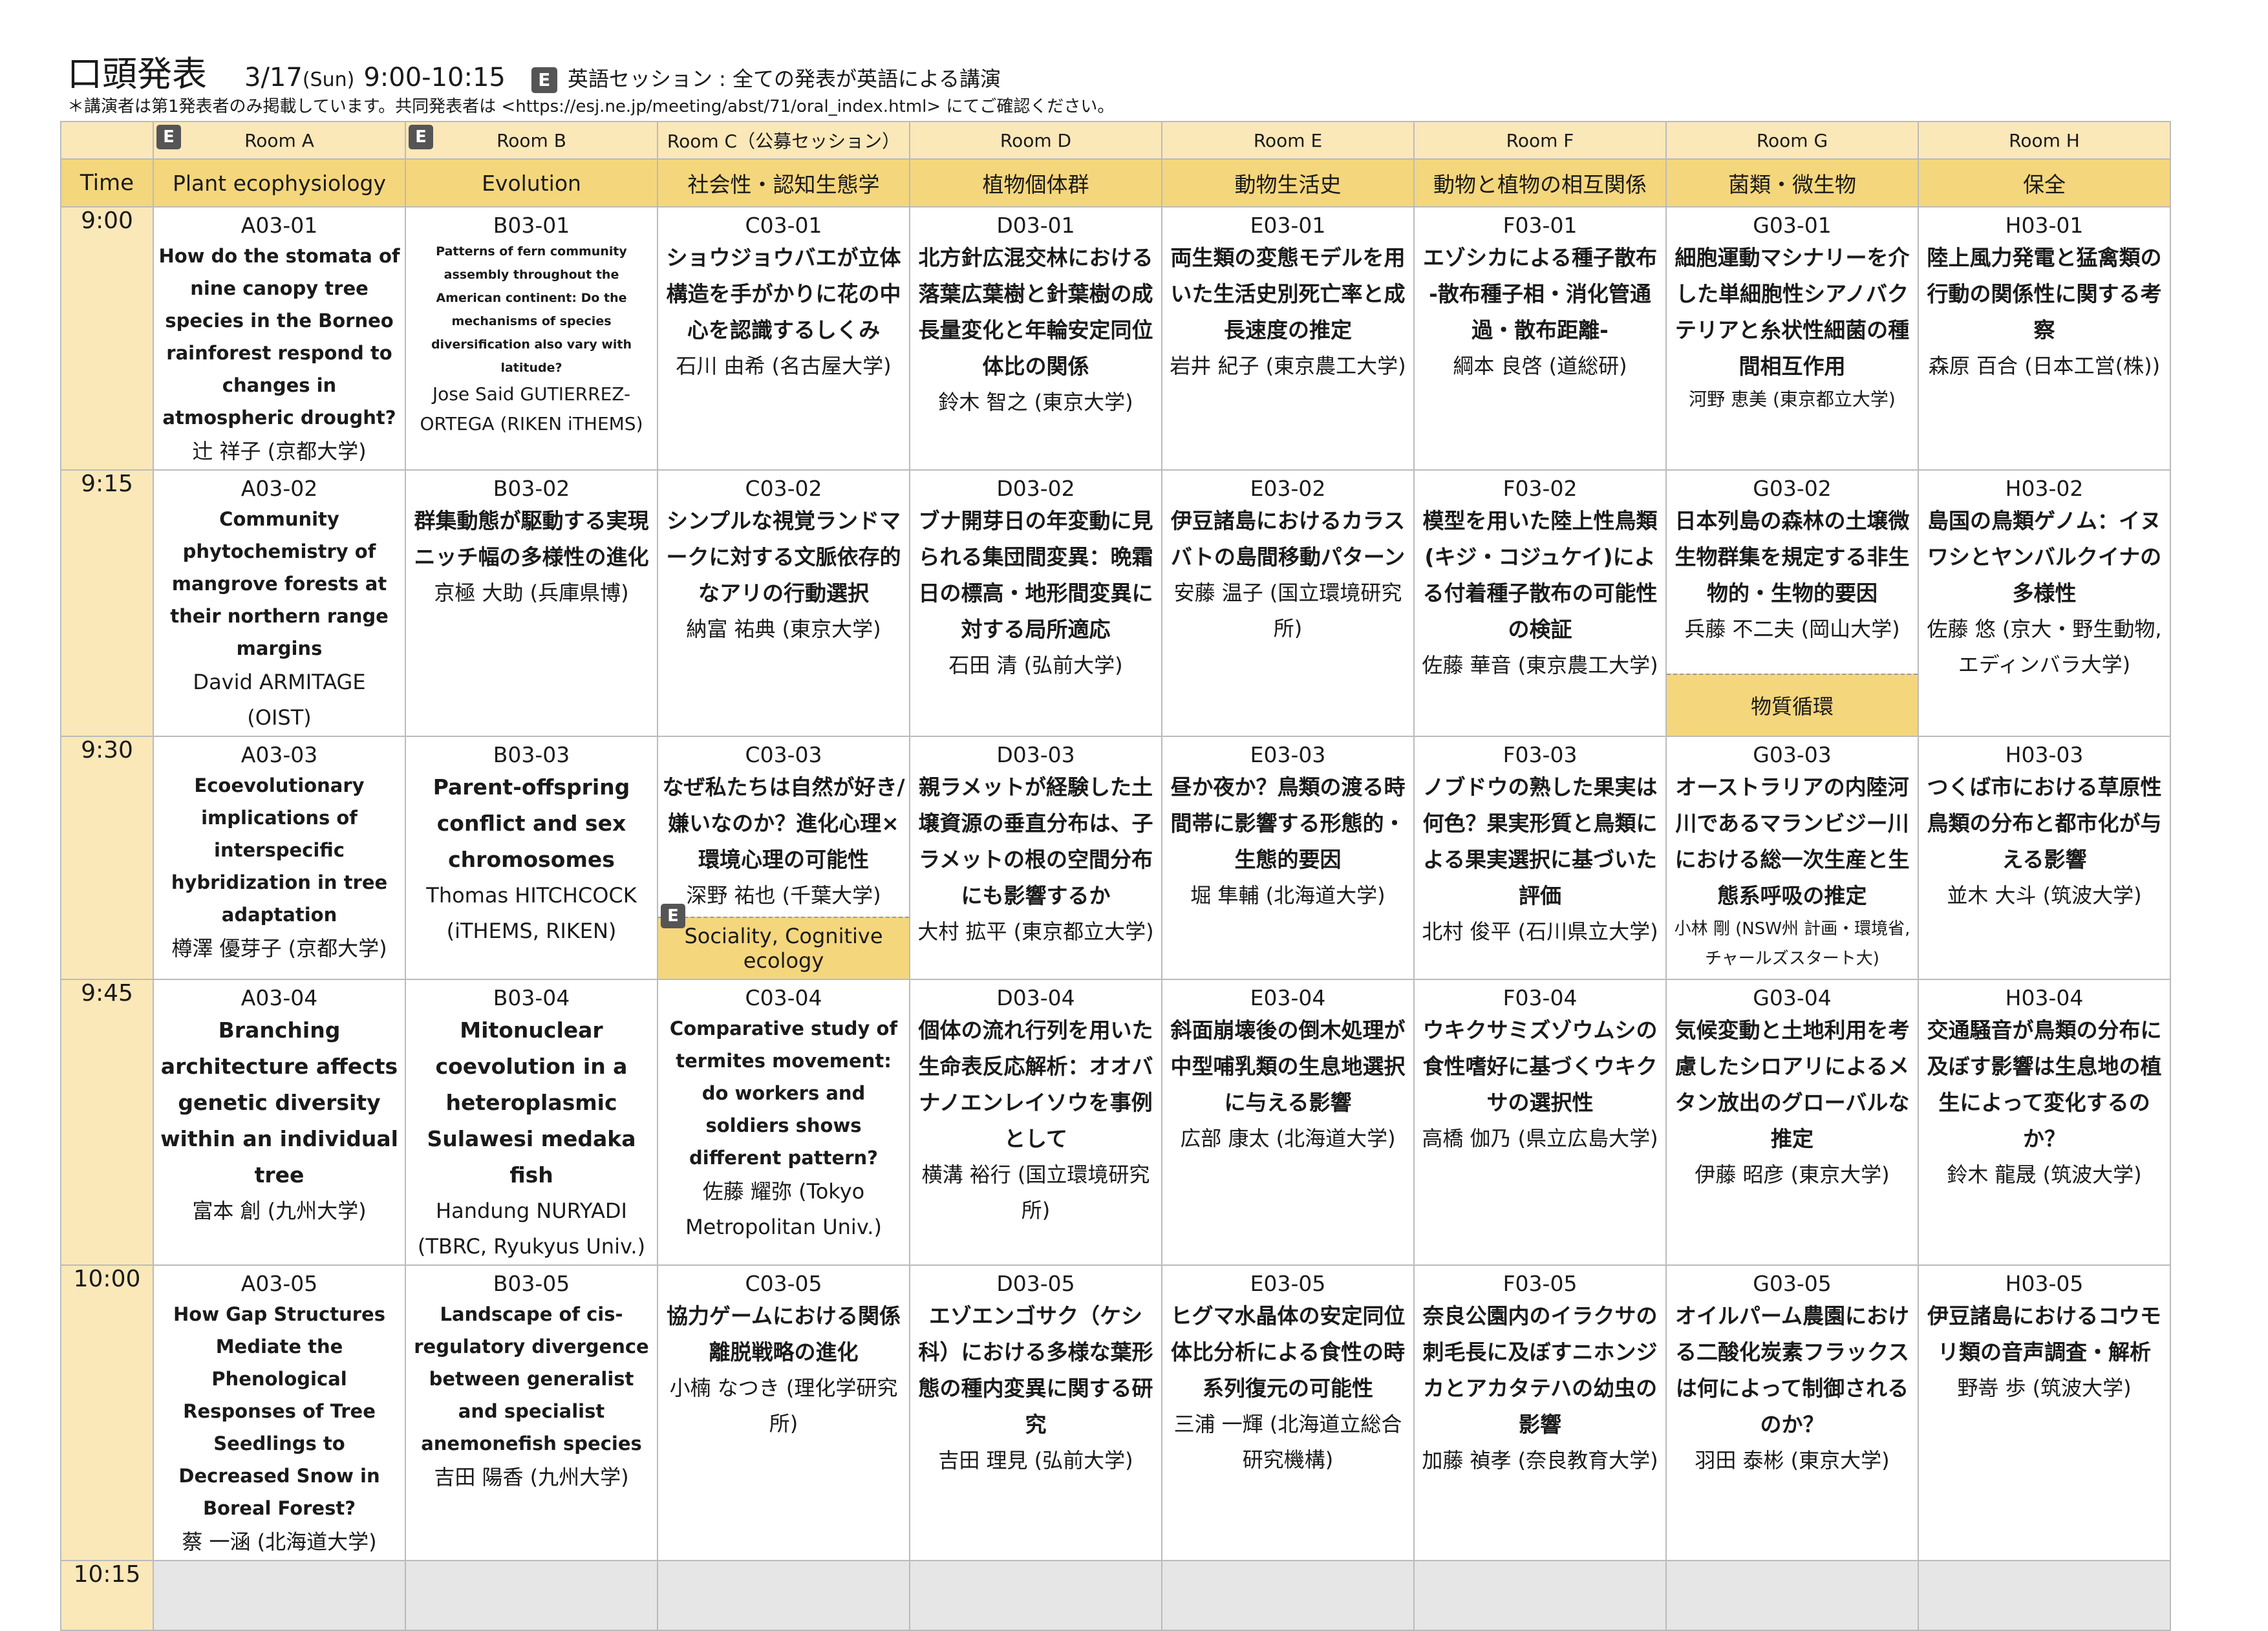 Image resolution: width=2268 pixels, height=1631 pixels. What do you see at coordinates (1540, 841) in the screenshot?
I see `talk-title: ノブドウの熟した果実は何色？果実形質と鳥類による果実選択に基づいた評価` at bounding box center [1540, 841].